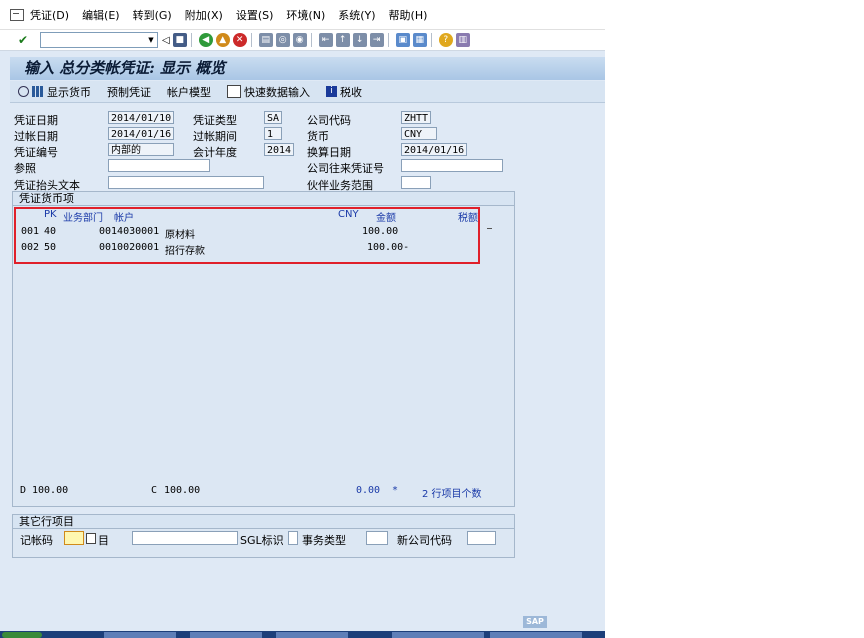  Describe the element at coordinates (342, 40) in the screenshot. I see `previous-page-icon: ↑` at that location.